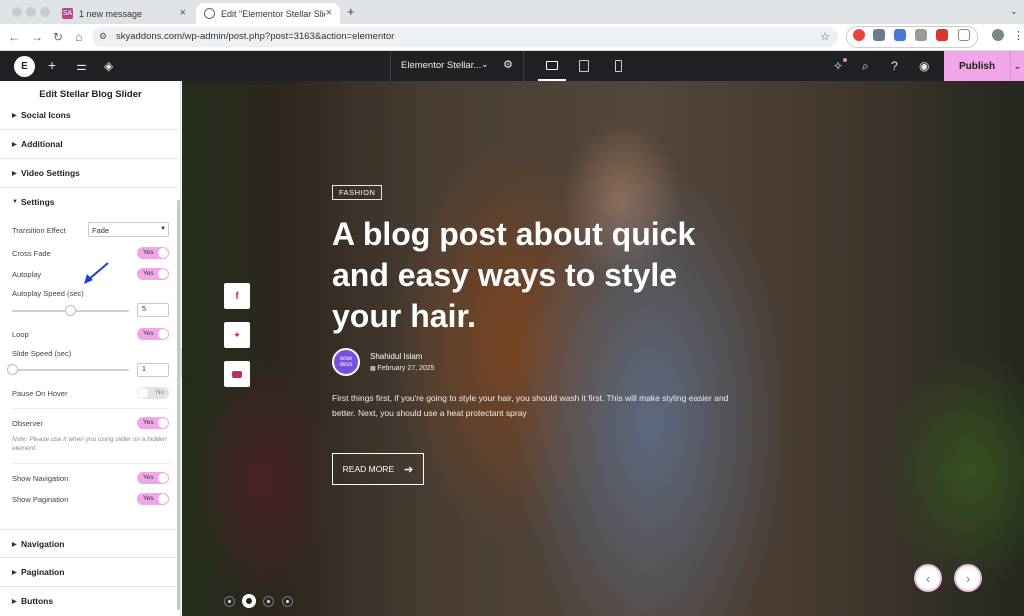 This screenshot has height=616, width=1024. I want to click on home-icon: ⌂, so click(78, 37).